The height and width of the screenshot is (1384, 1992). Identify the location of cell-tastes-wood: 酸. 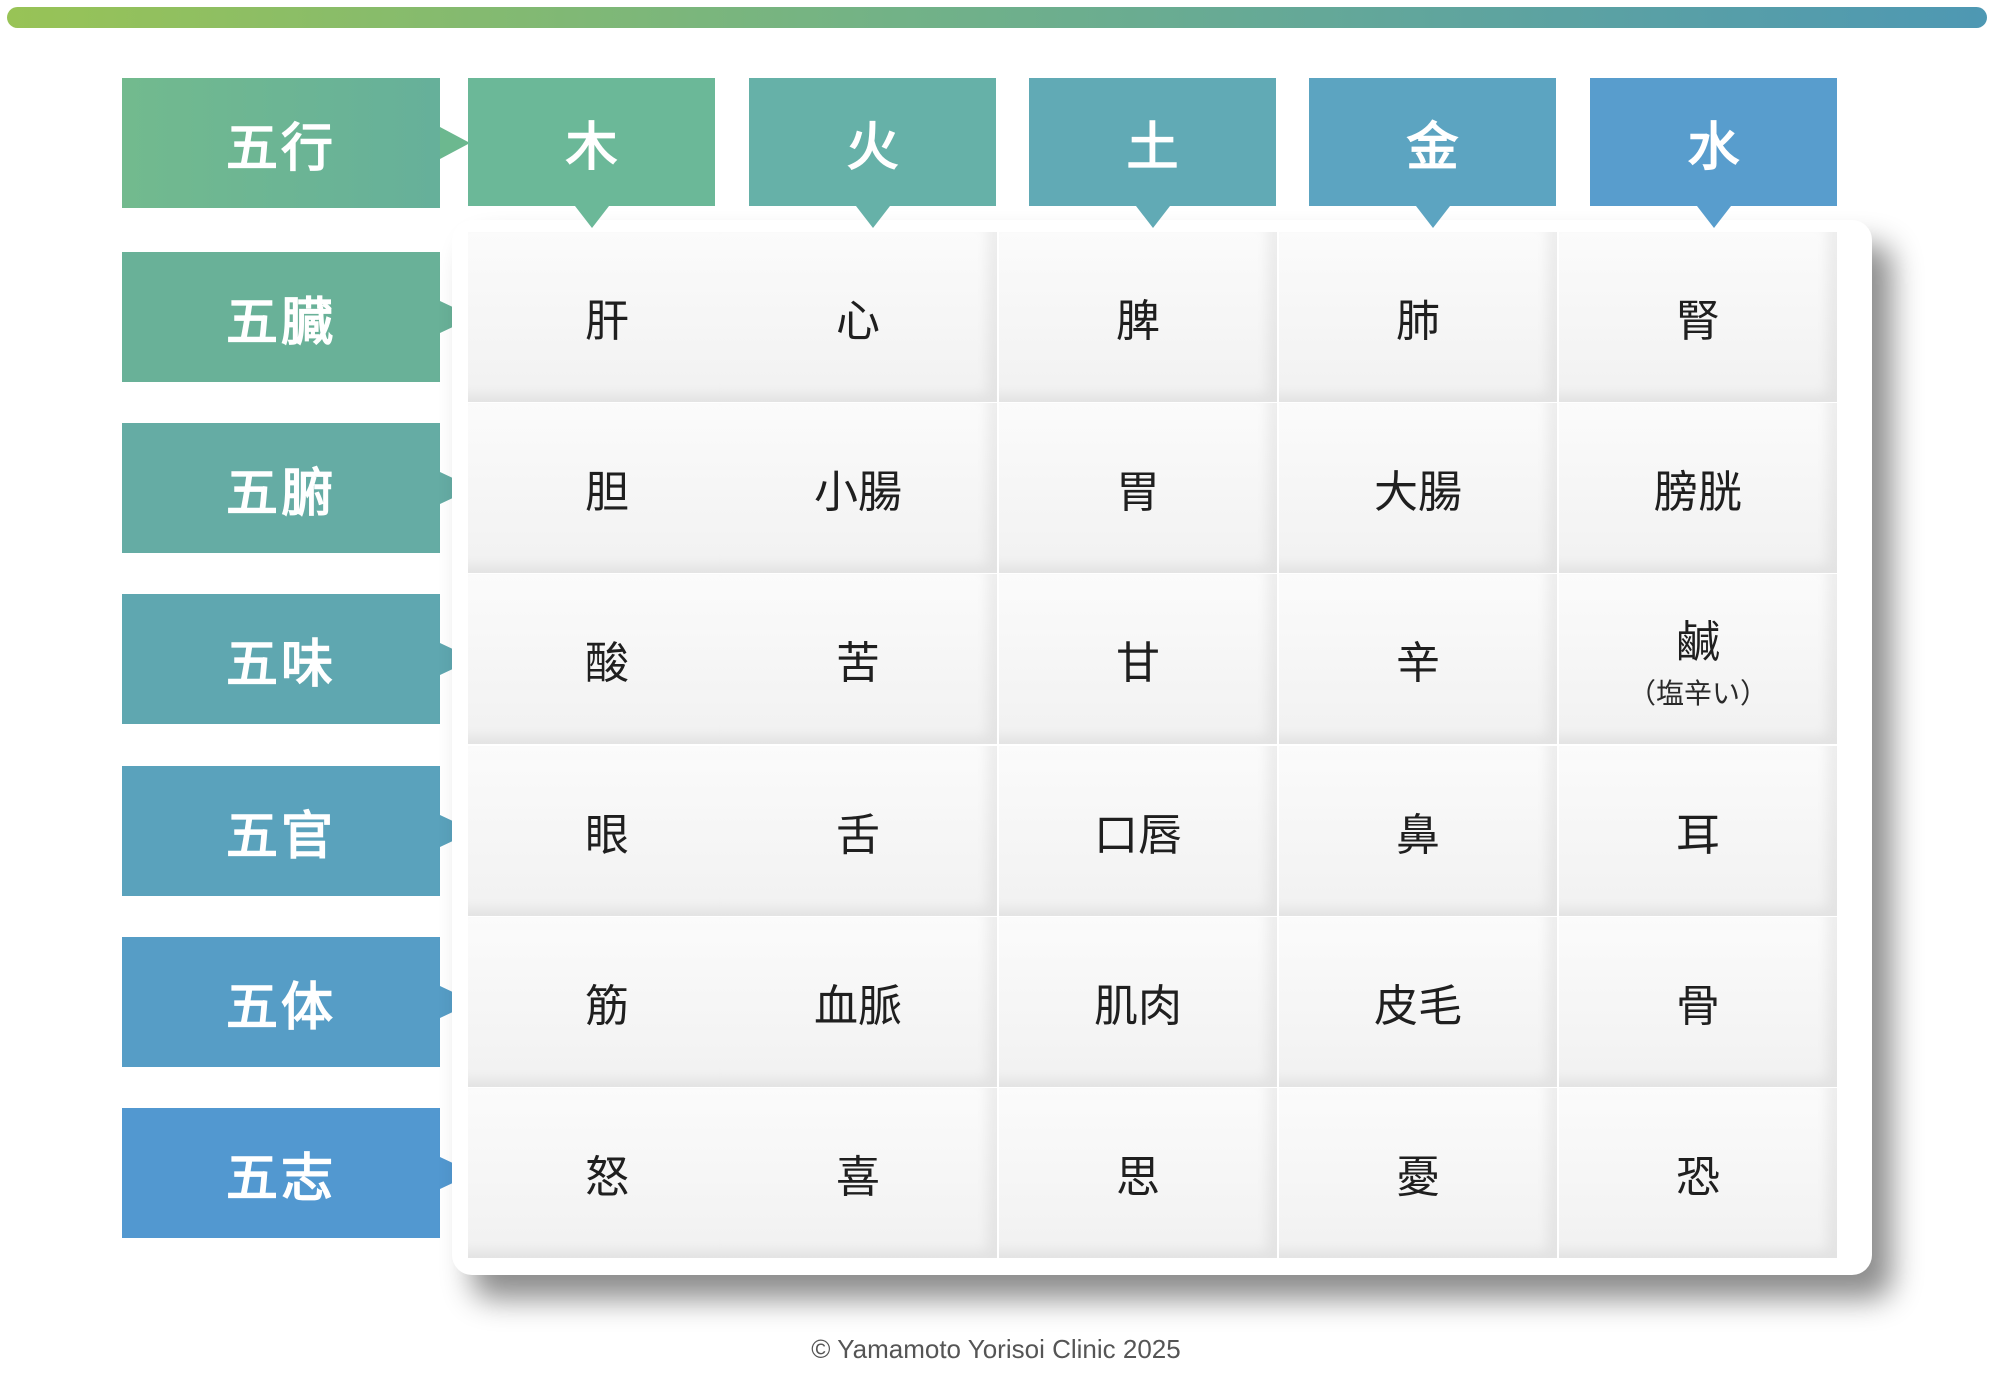
(607, 659).